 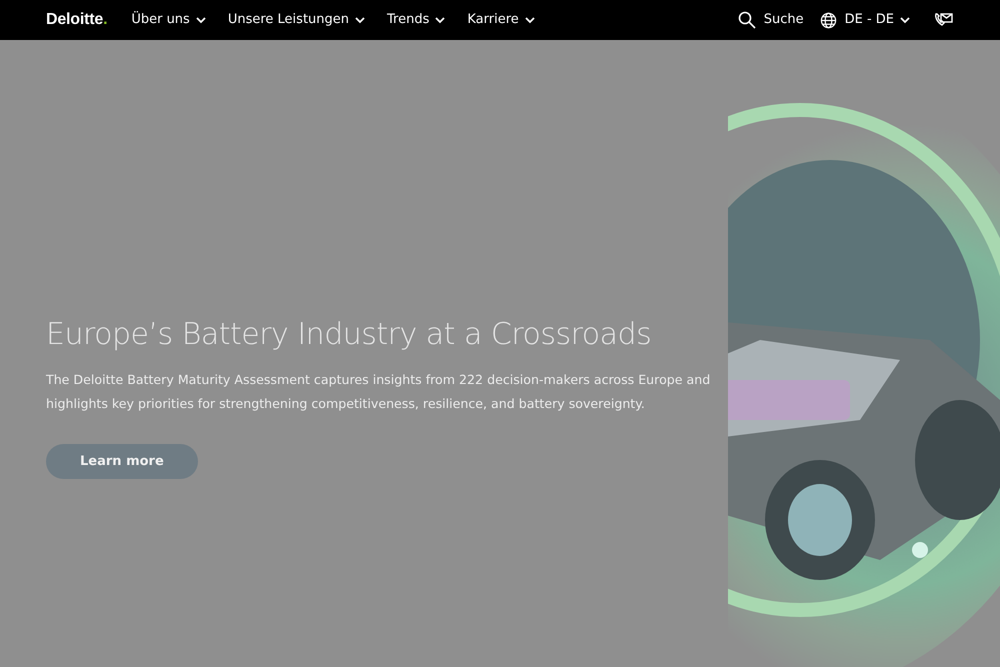 I want to click on nav-menu-item: Unsere Leistungen, so click(x=297, y=20).